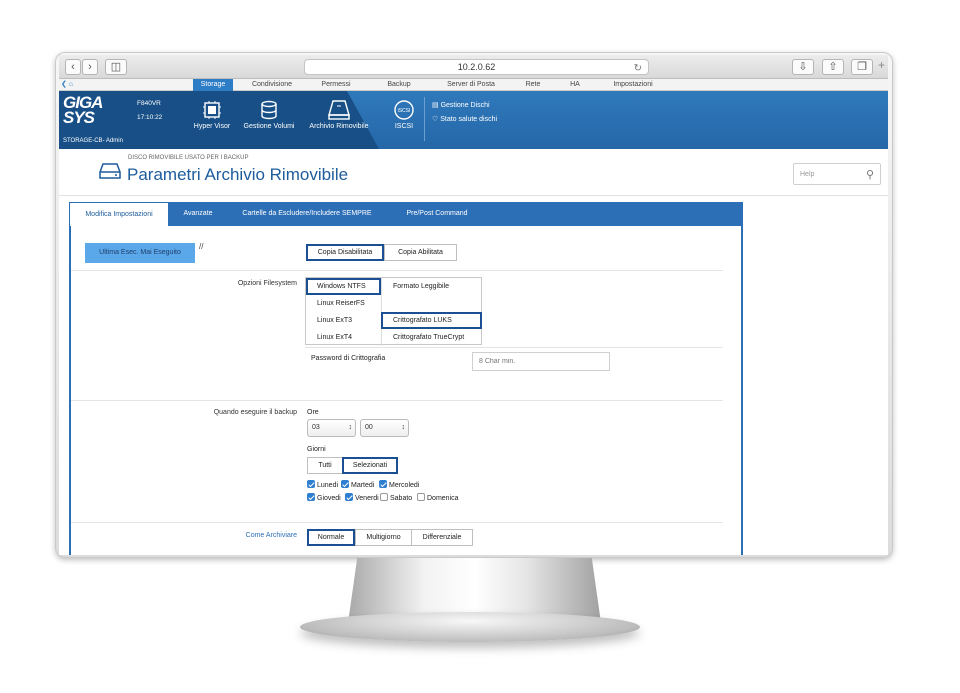  Describe the element at coordinates (870, 174) in the screenshot. I see `search-icon: ⚲` at that location.